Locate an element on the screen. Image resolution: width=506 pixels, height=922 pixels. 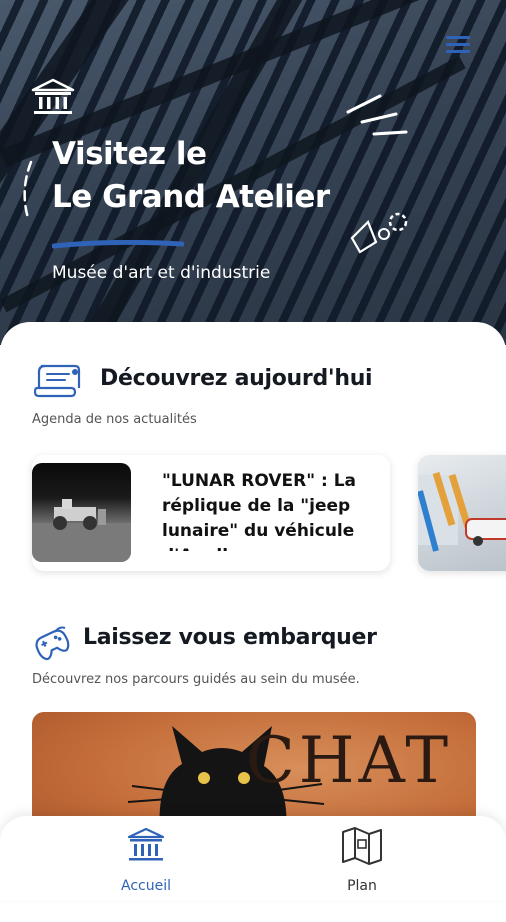
section-title-tours: Laissez vous embarquer is located at coordinates (230, 637).